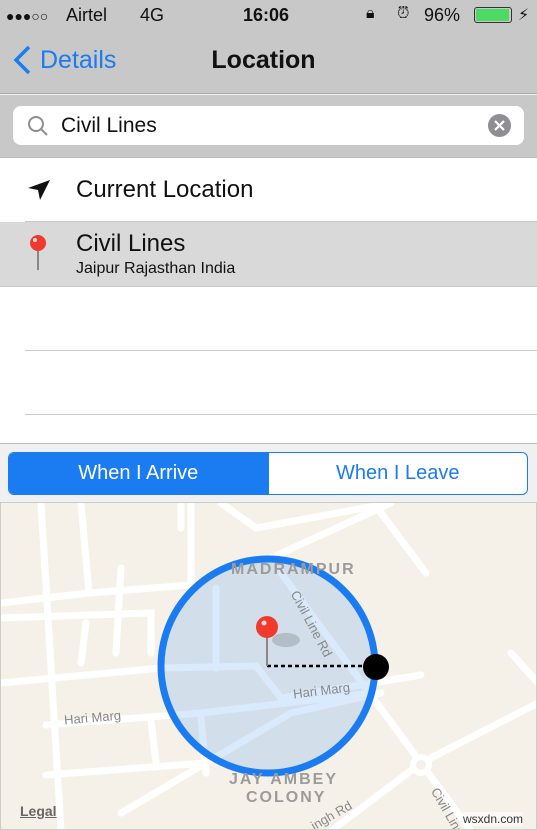 The width and height of the screenshot is (537, 830). Describe the element at coordinates (131, 243) in the screenshot. I see `result-title: Civil Lines` at that location.